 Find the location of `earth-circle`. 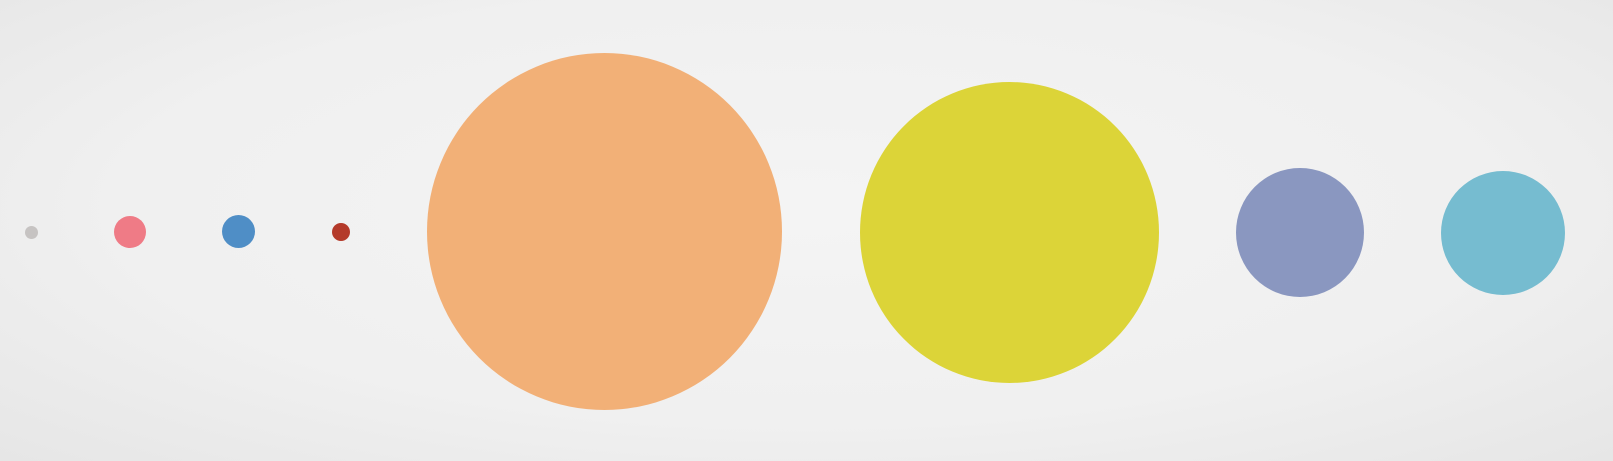

earth-circle is located at coordinates (238, 231).